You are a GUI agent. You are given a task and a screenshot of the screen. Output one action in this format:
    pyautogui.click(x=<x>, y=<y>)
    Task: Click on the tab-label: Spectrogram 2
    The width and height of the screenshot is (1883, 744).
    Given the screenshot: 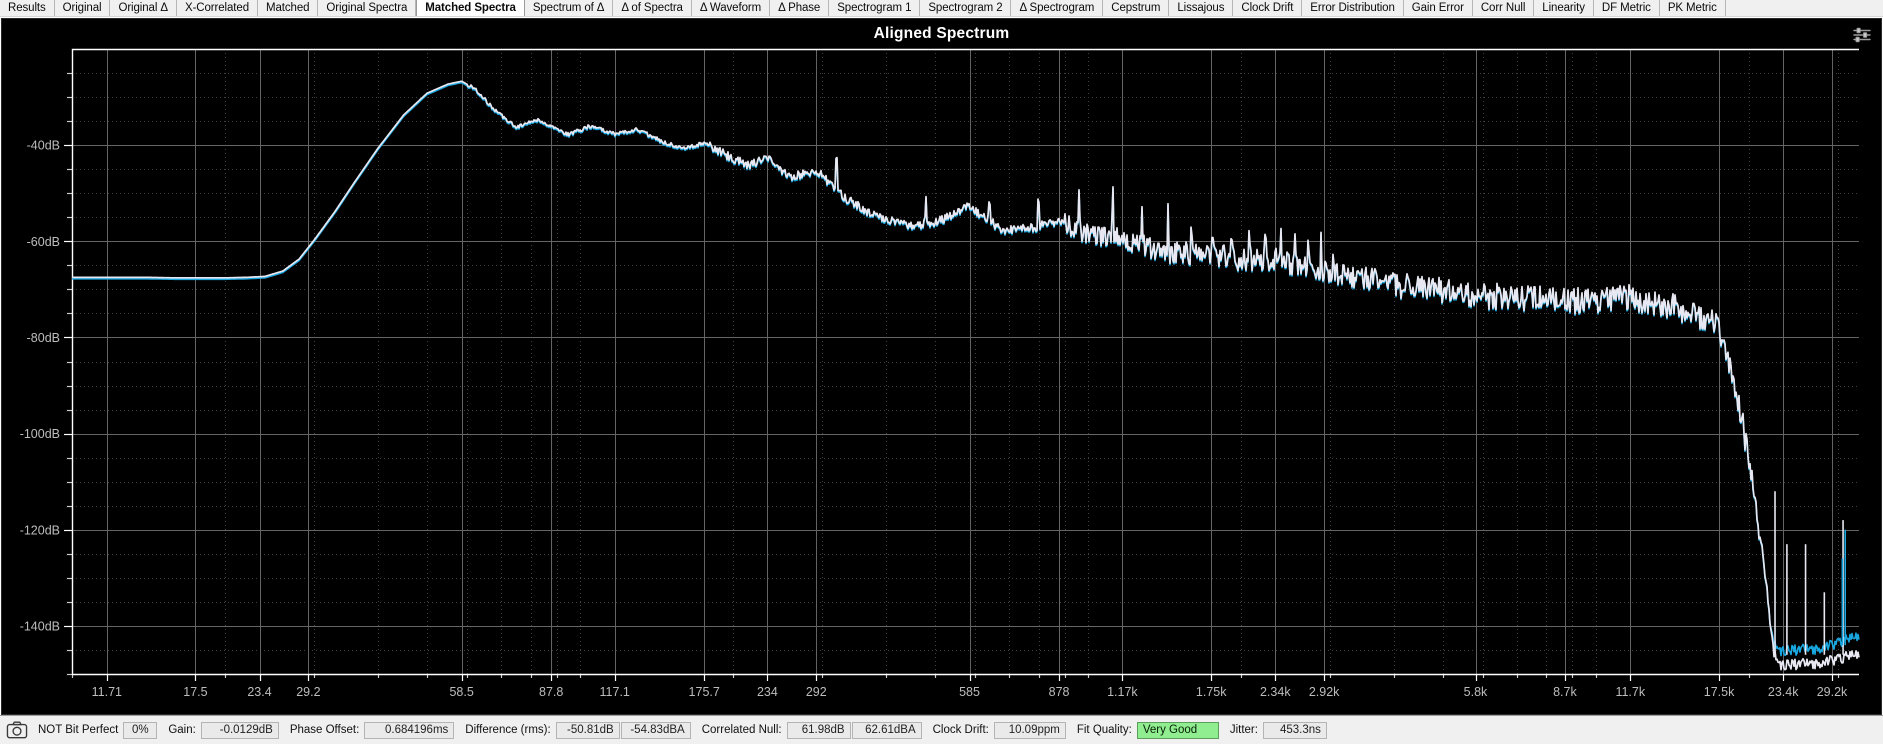 What is the action you would take?
    pyautogui.click(x=965, y=7)
    